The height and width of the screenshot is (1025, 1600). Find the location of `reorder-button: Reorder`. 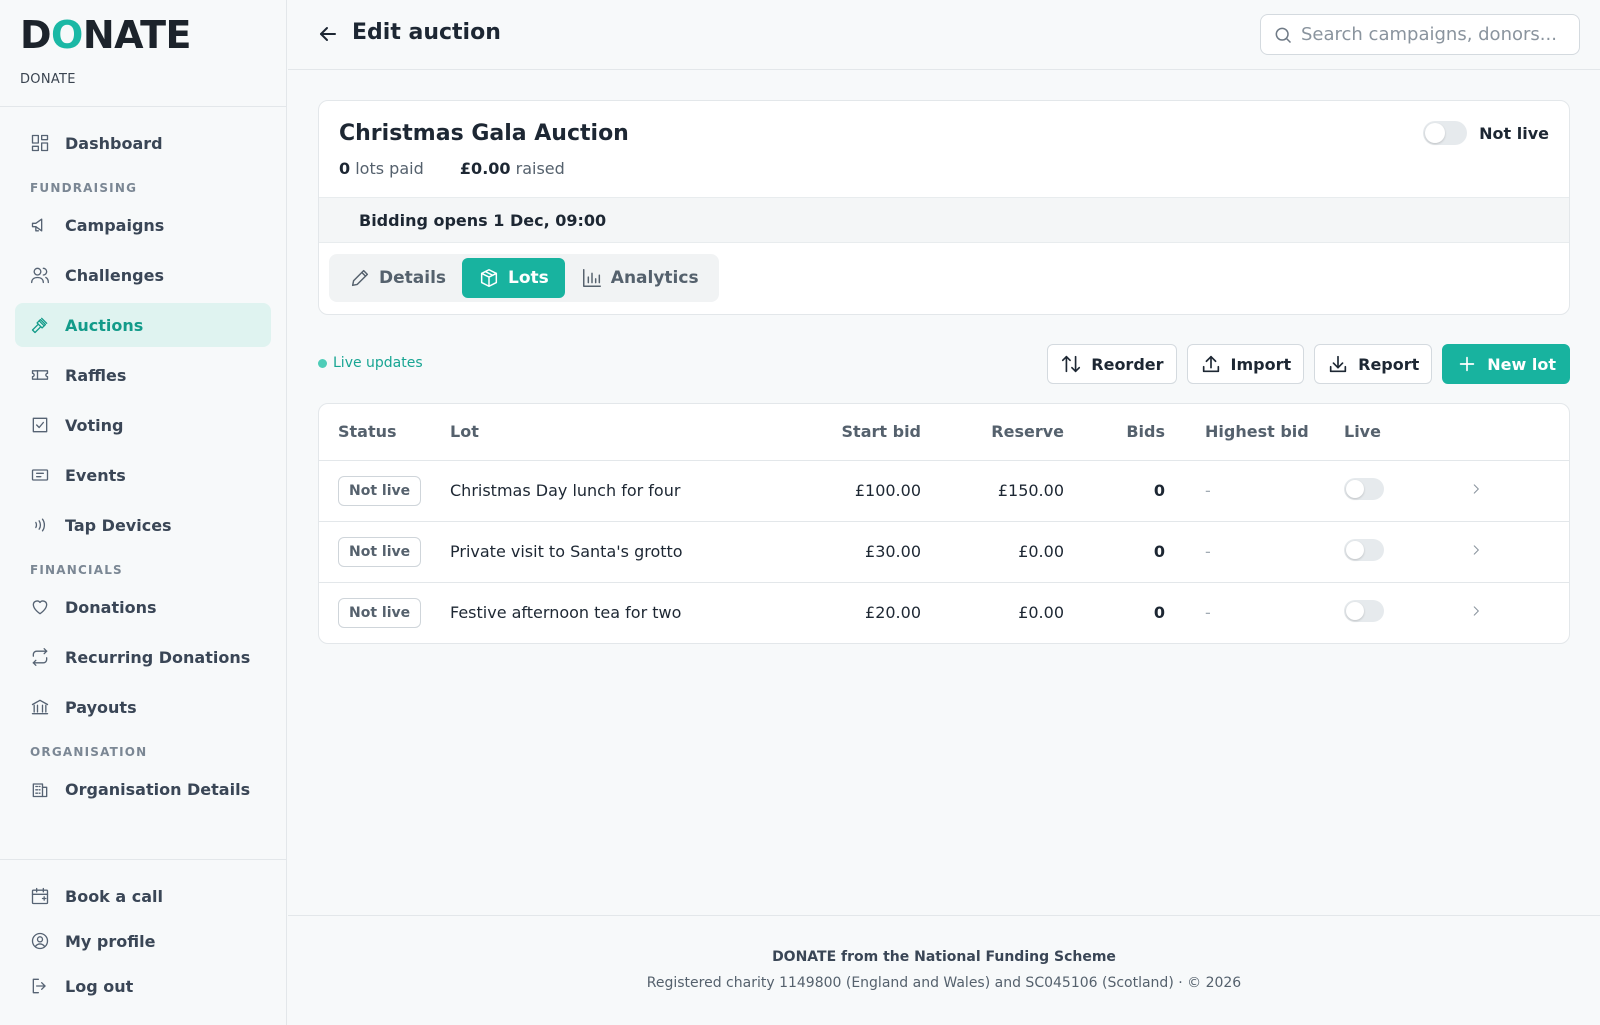

reorder-button: Reorder is located at coordinates (1112, 364).